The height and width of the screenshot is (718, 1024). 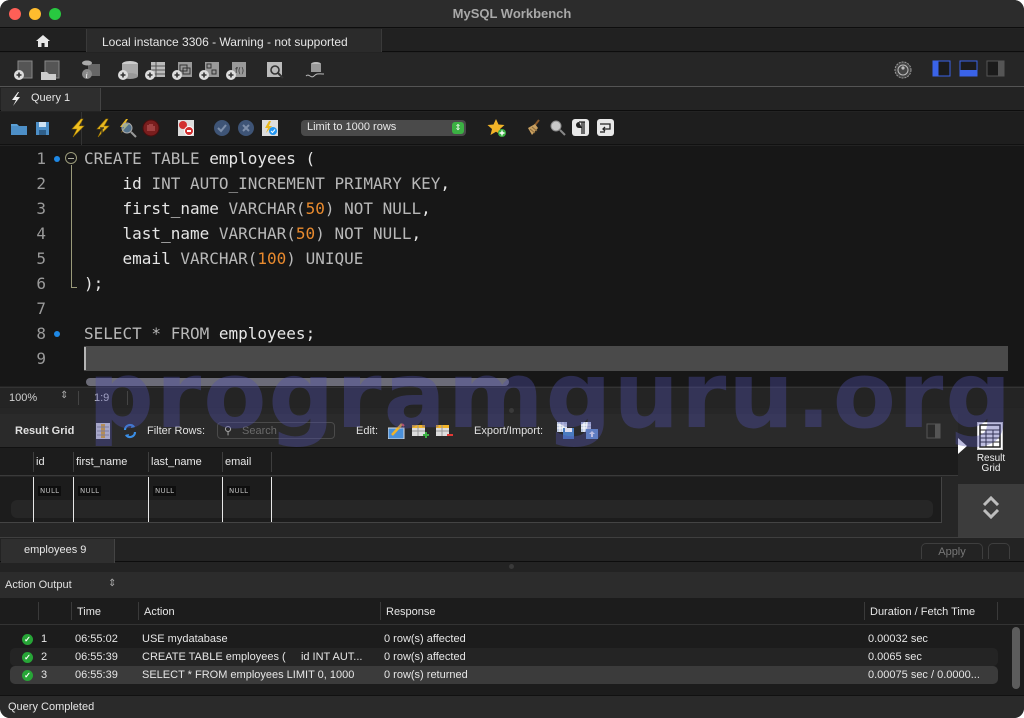 What do you see at coordinates (159, 612) in the screenshot?
I see `column-header-action: Action` at bounding box center [159, 612].